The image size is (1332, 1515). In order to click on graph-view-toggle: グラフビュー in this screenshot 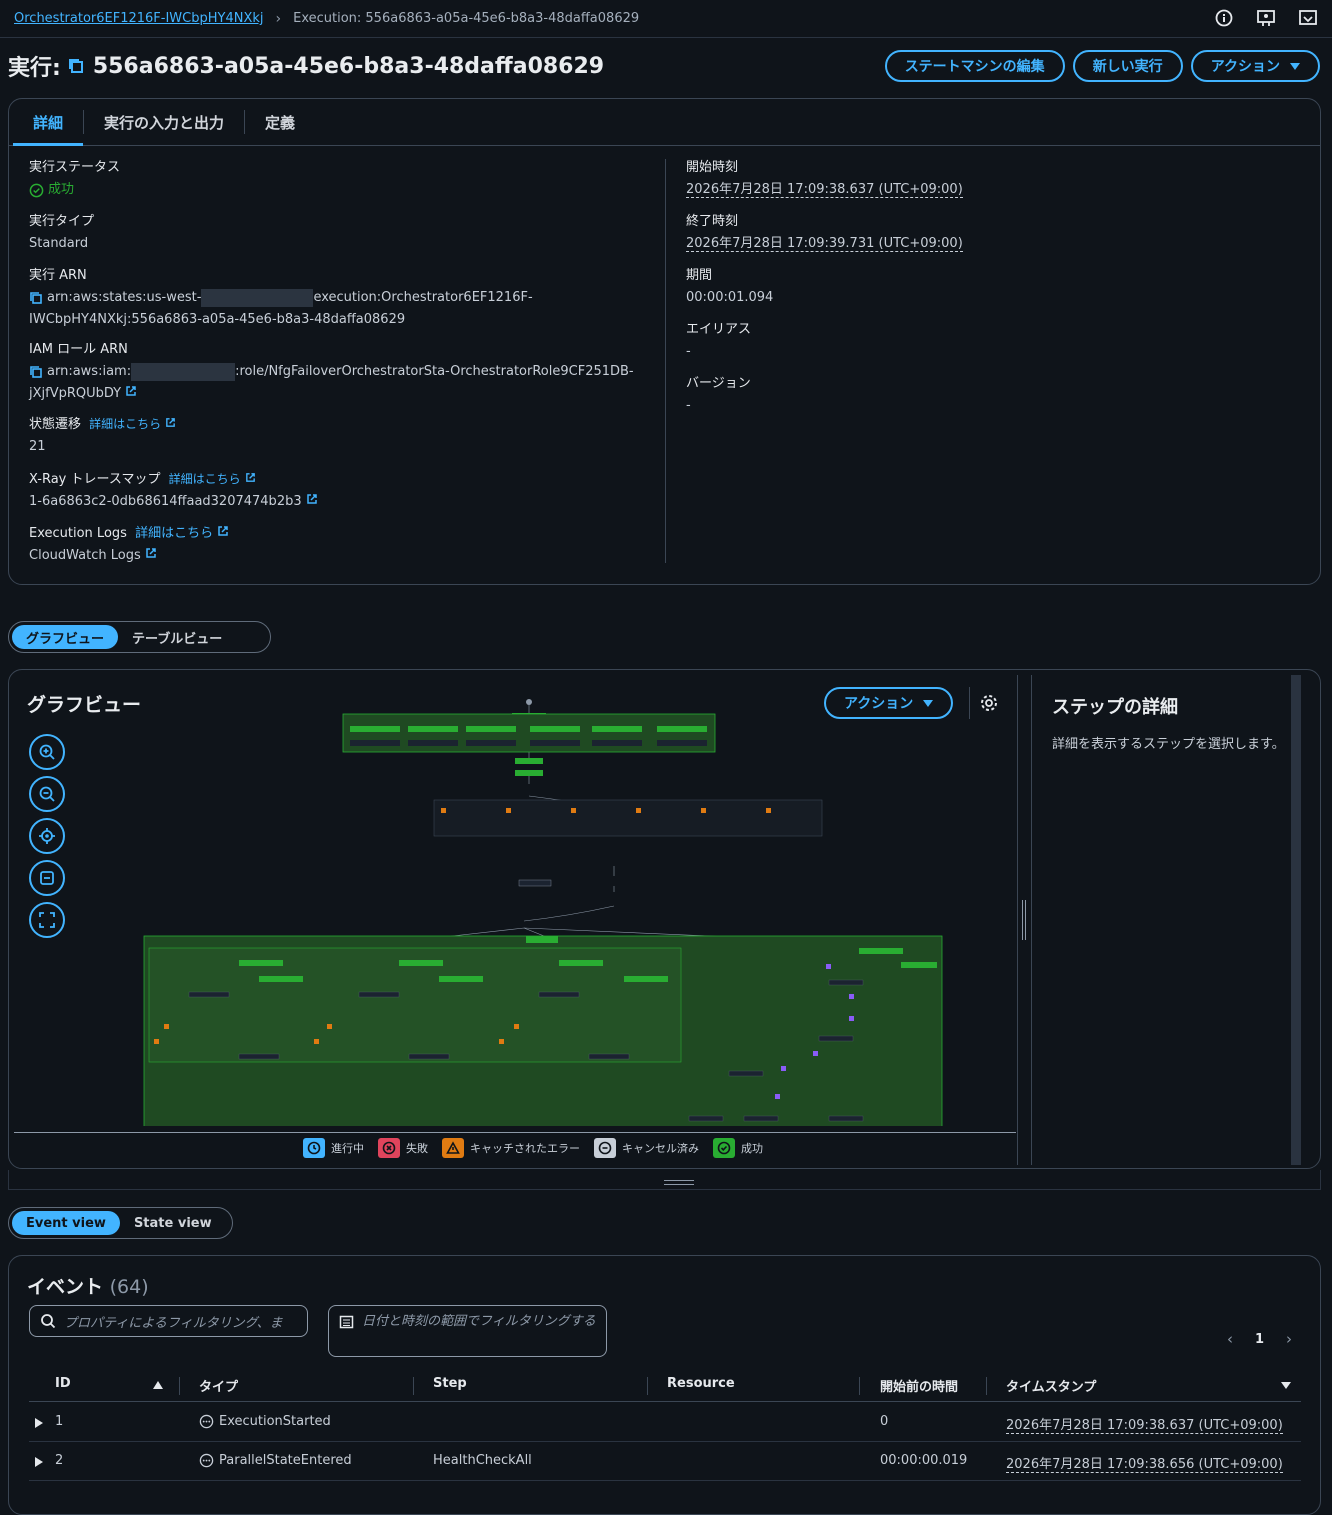, I will do `click(65, 637)`.